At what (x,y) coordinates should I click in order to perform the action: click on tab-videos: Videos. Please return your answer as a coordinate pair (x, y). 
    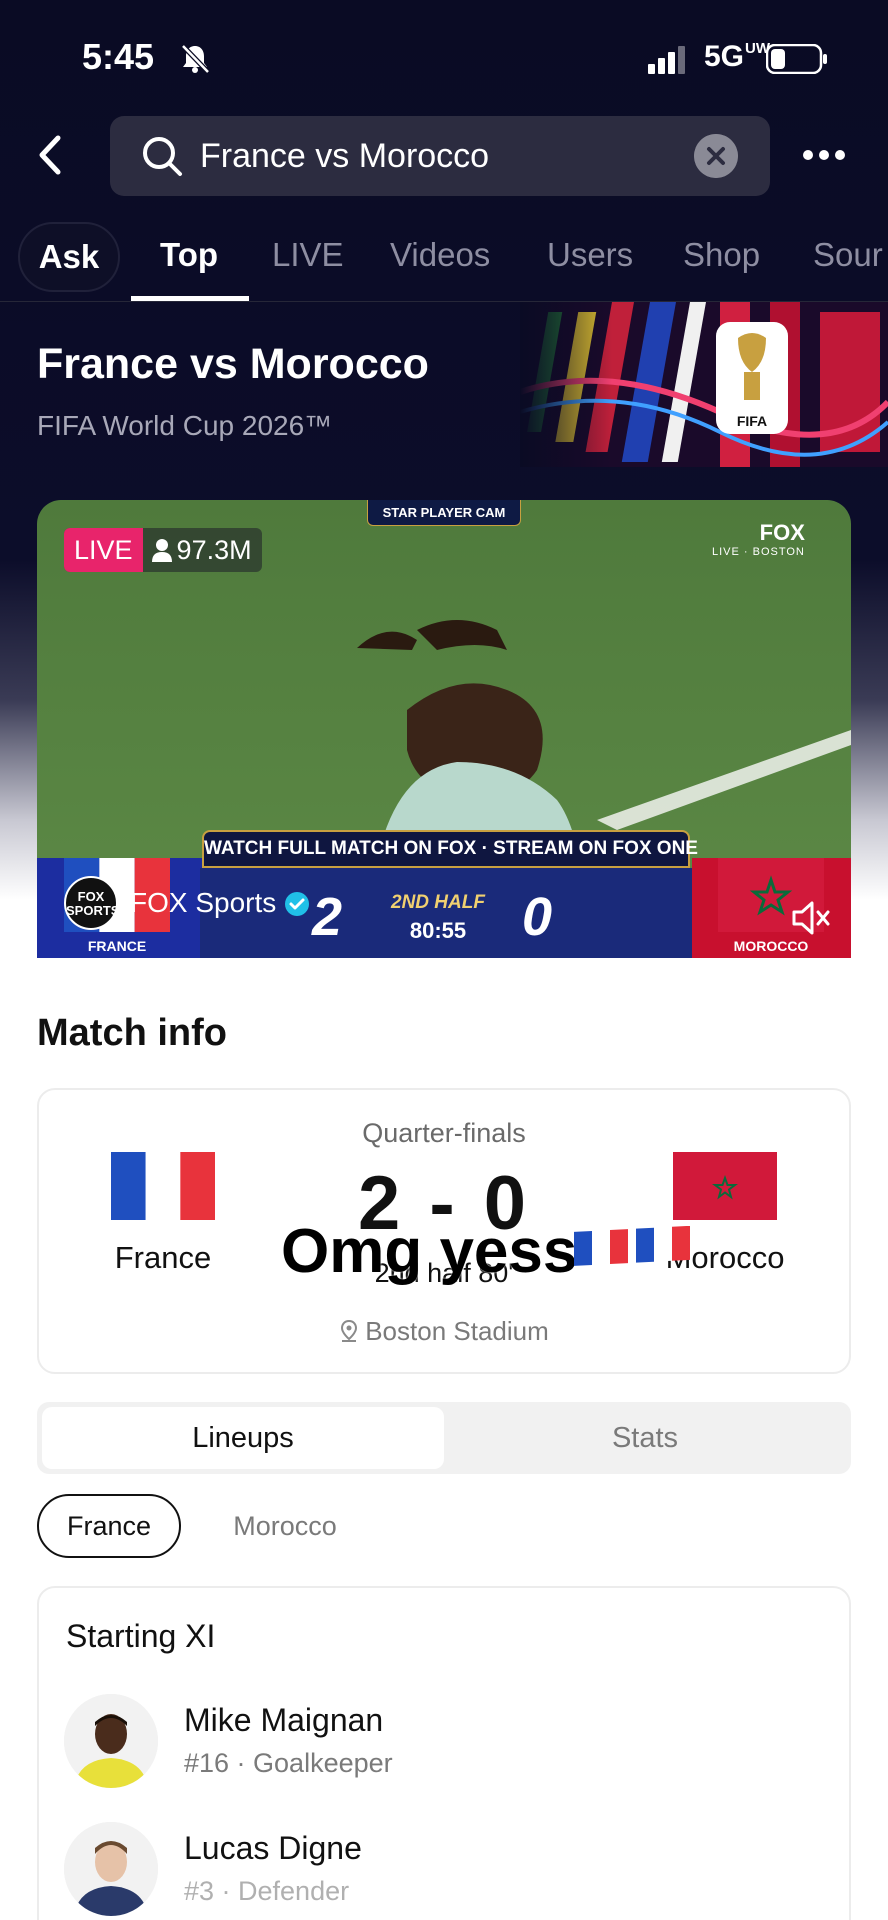
    Looking at the image, I should click on (440, 255).